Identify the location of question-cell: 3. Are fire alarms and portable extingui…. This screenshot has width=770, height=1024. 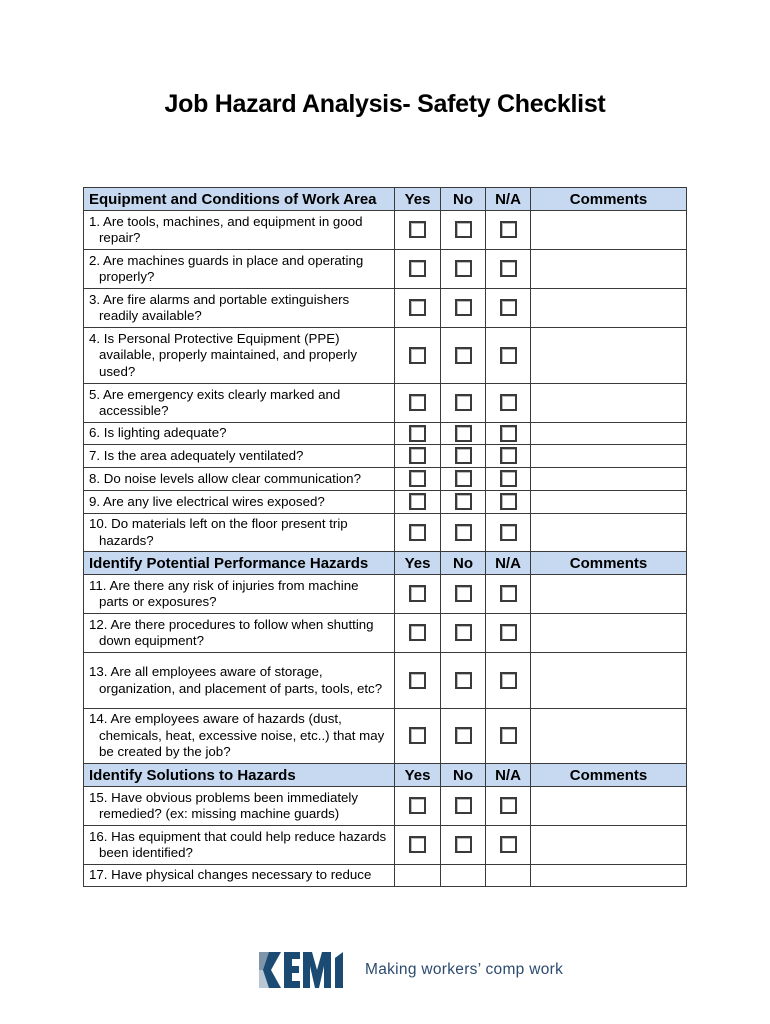
(239, 308).